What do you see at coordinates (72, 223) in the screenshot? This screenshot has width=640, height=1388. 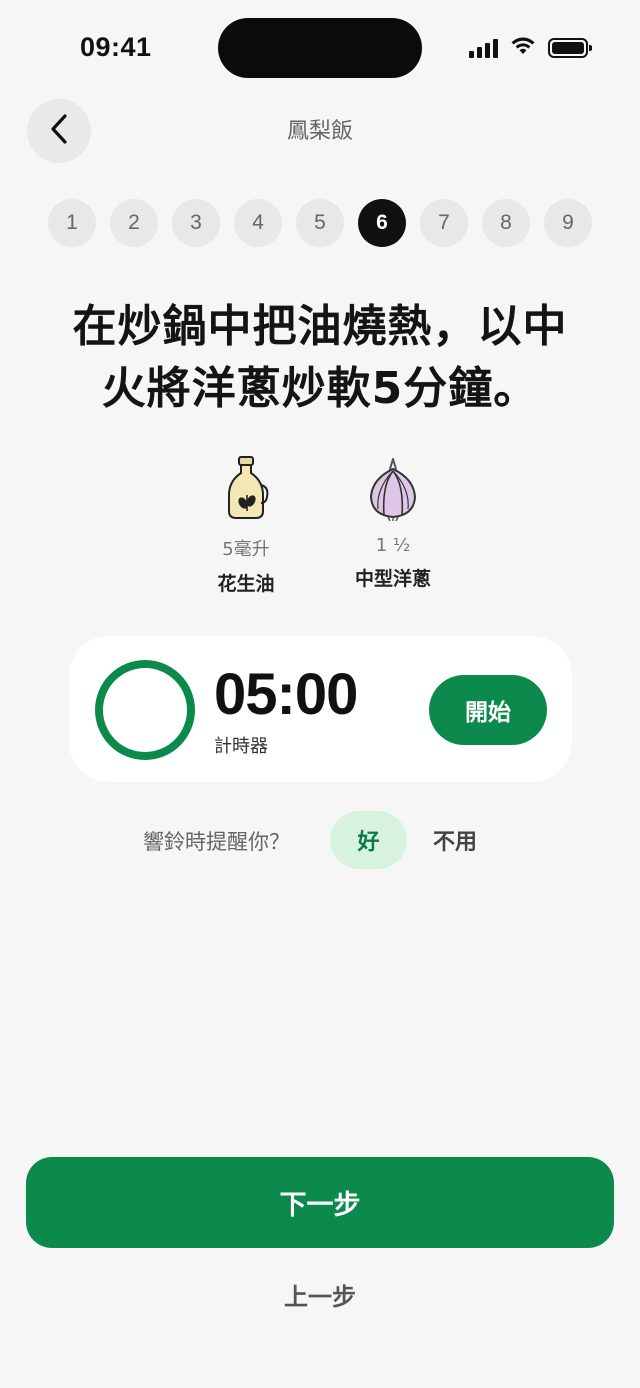 I see `step-pill-1: 1` at bounding box center [72, 223].